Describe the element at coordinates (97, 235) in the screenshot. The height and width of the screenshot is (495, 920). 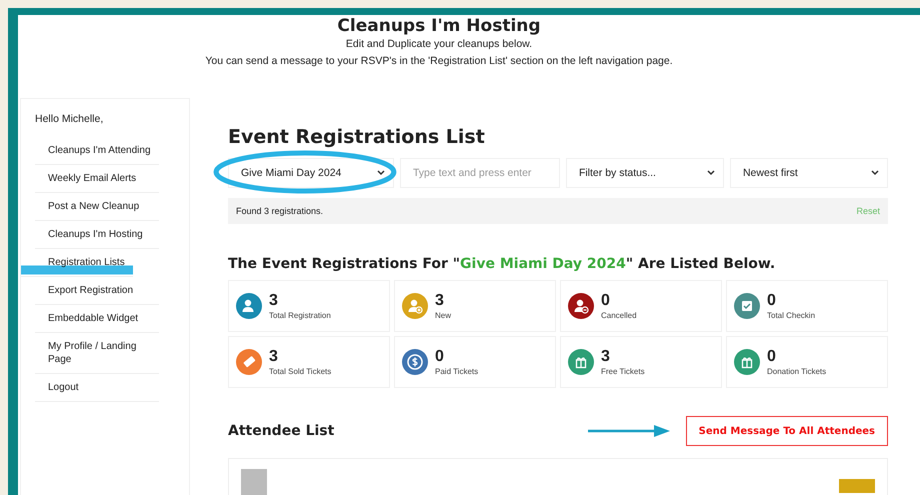
I see `sidebar-item: Cleanups I'm Hosting` at that location.